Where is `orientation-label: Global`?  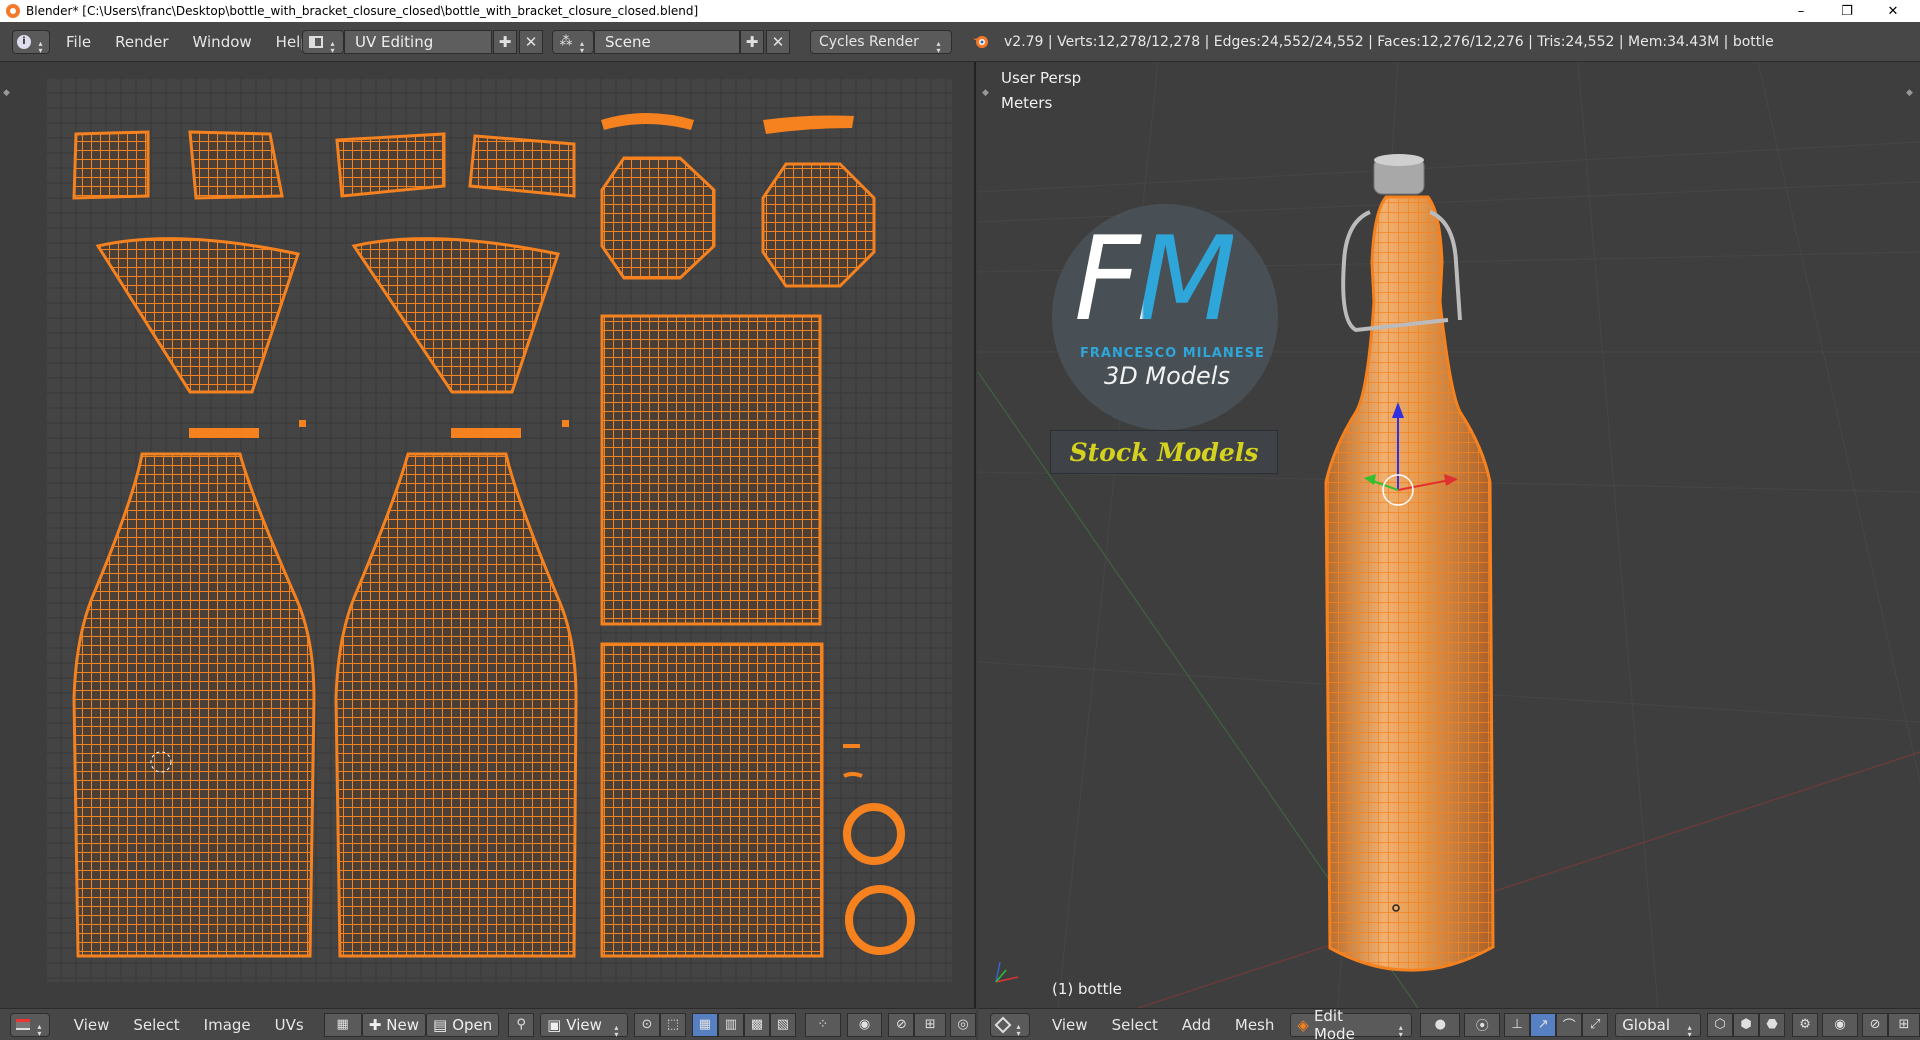
orientation-label: Global is located at coordinates (1646, 1024).